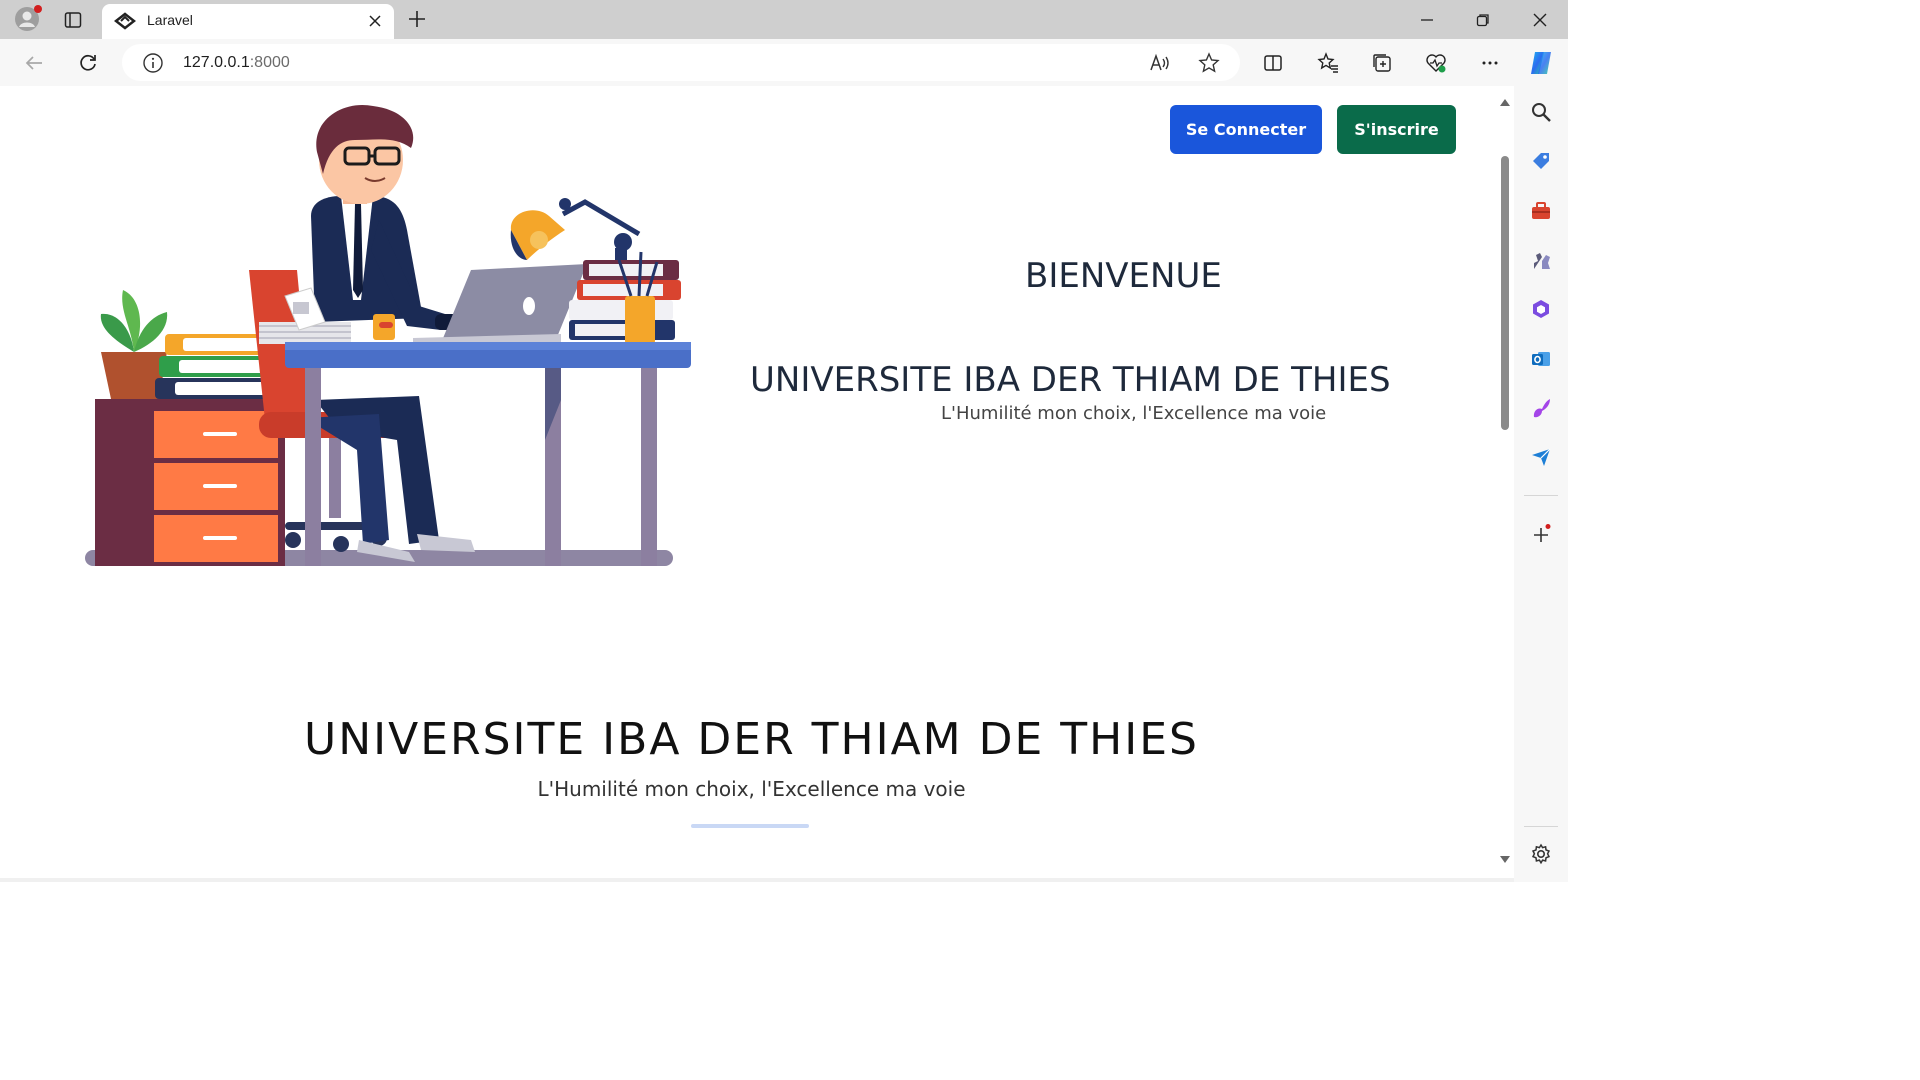  What do you see at coordinates (1541, 408) in the screenshot?
I see `designer-icon` at bounding box center [1541, 408].